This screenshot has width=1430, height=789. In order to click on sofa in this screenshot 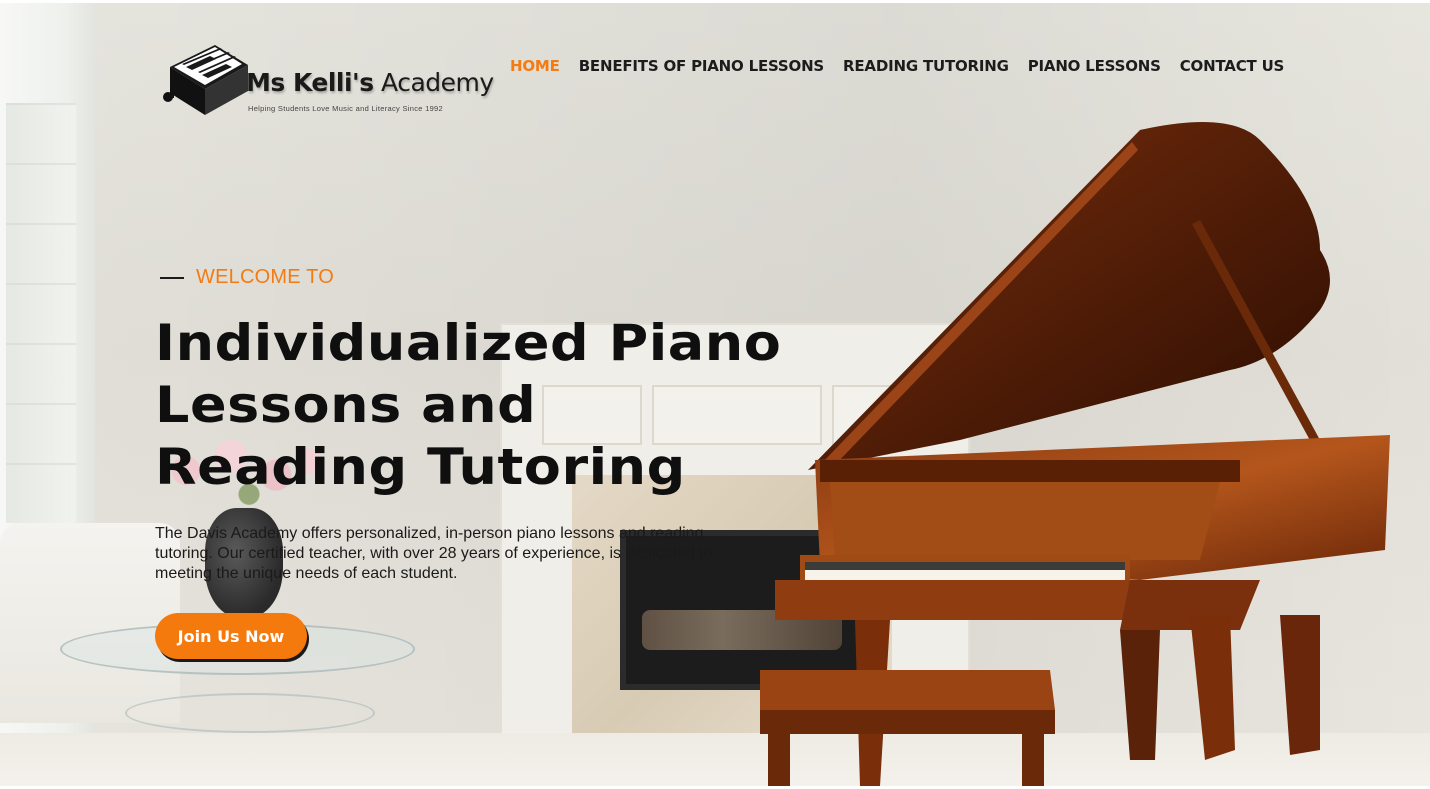, I will do `click(90, 623)`.